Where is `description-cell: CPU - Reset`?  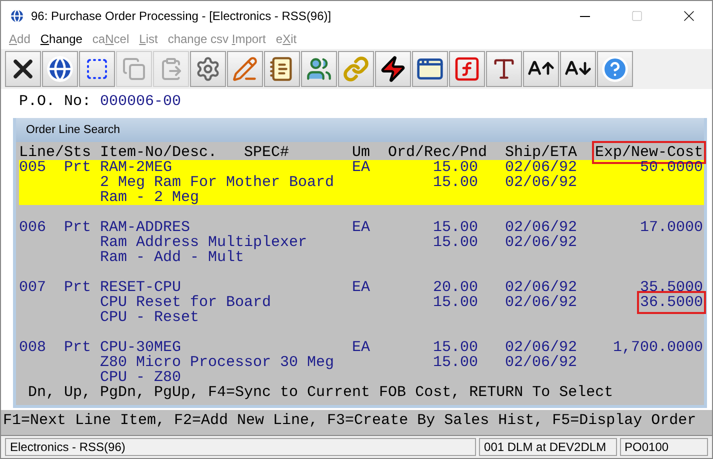
description-cell: CPU - Reset is located at coordinates (150, 317).